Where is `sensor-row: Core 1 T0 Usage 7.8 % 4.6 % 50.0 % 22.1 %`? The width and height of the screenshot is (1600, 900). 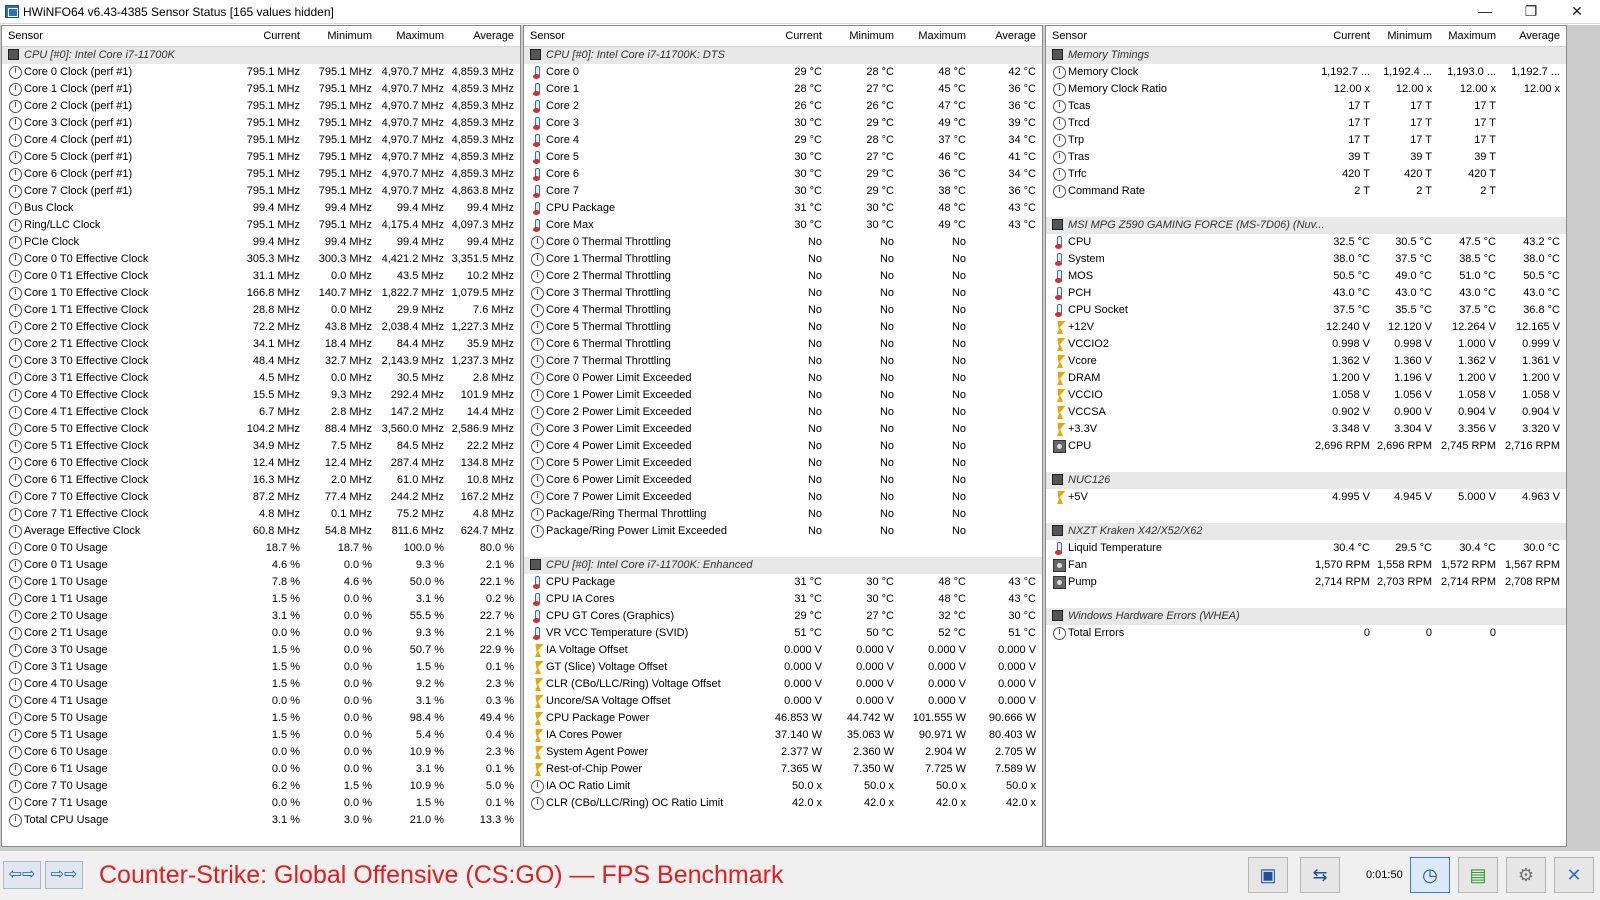 sensor-row: Core 1 T0 Usage 7.8 % 4.6 % 50.0 % 22.1 % is located at coordinates (261, 582).